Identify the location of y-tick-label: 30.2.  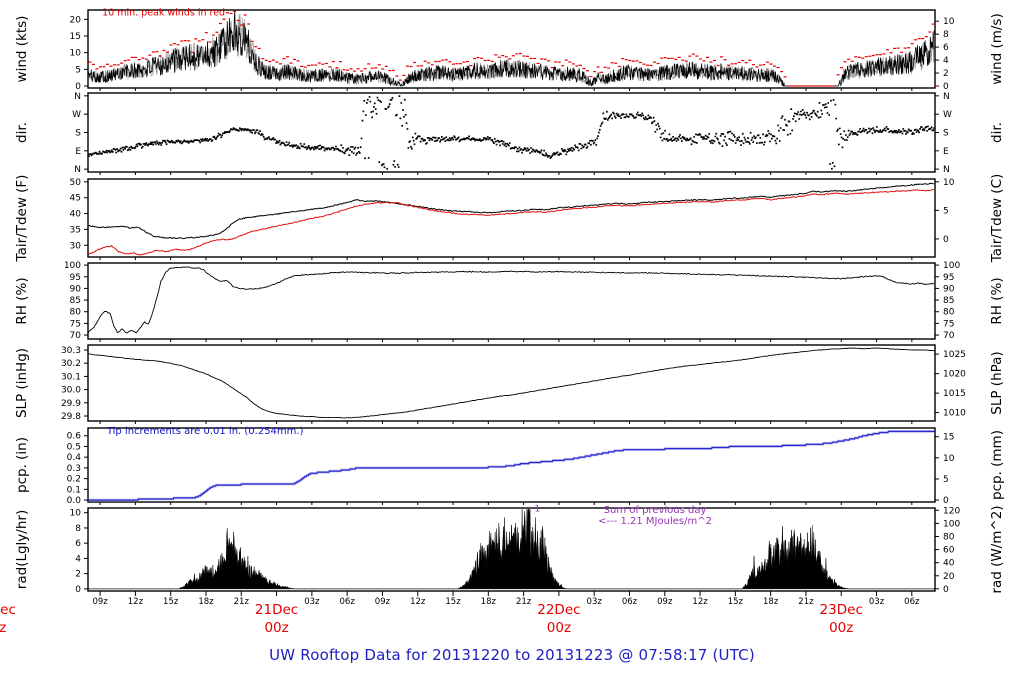
(71, 364).